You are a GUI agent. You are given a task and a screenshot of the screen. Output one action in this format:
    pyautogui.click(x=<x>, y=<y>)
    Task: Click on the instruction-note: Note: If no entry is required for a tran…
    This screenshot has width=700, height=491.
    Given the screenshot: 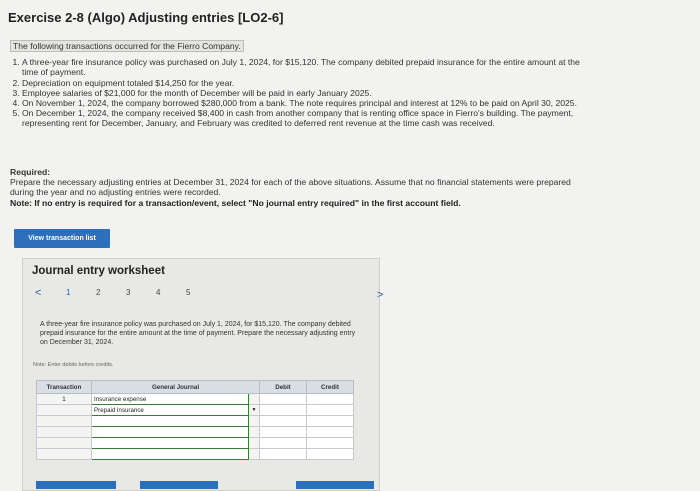 What is the action you would take?
    pyautogui.click(x=235, y=202)
    